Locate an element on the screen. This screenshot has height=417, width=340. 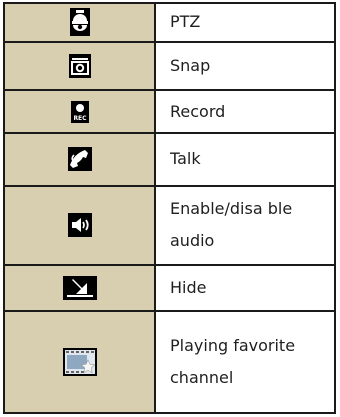
row-label: Talk is located at coordinates (245, 159).